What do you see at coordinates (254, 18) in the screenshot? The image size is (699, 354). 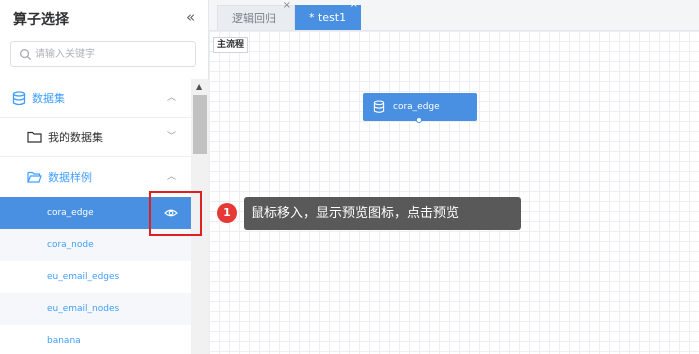 I see `tab-label: 逻辑回归` at bounding box center [254, 18].